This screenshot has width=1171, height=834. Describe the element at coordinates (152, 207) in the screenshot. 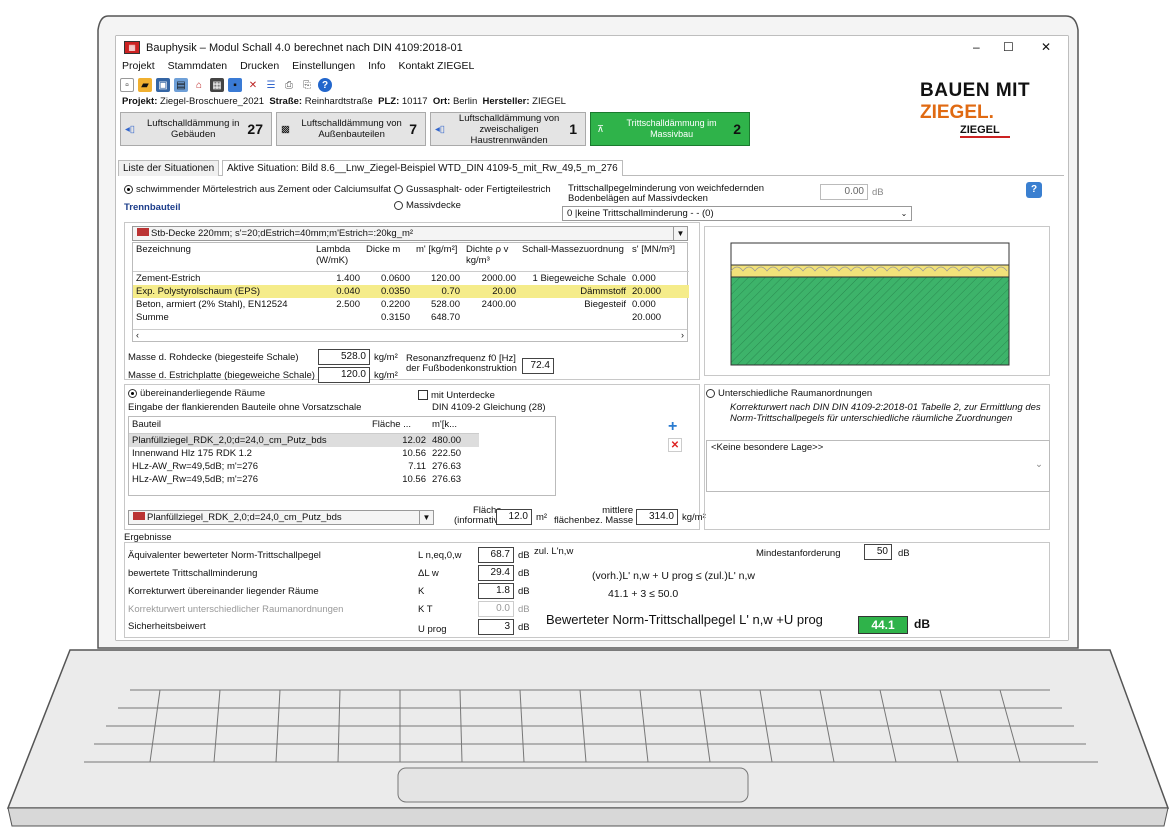

I see `trennbauteil-heading: Trennbauteil` at that location.